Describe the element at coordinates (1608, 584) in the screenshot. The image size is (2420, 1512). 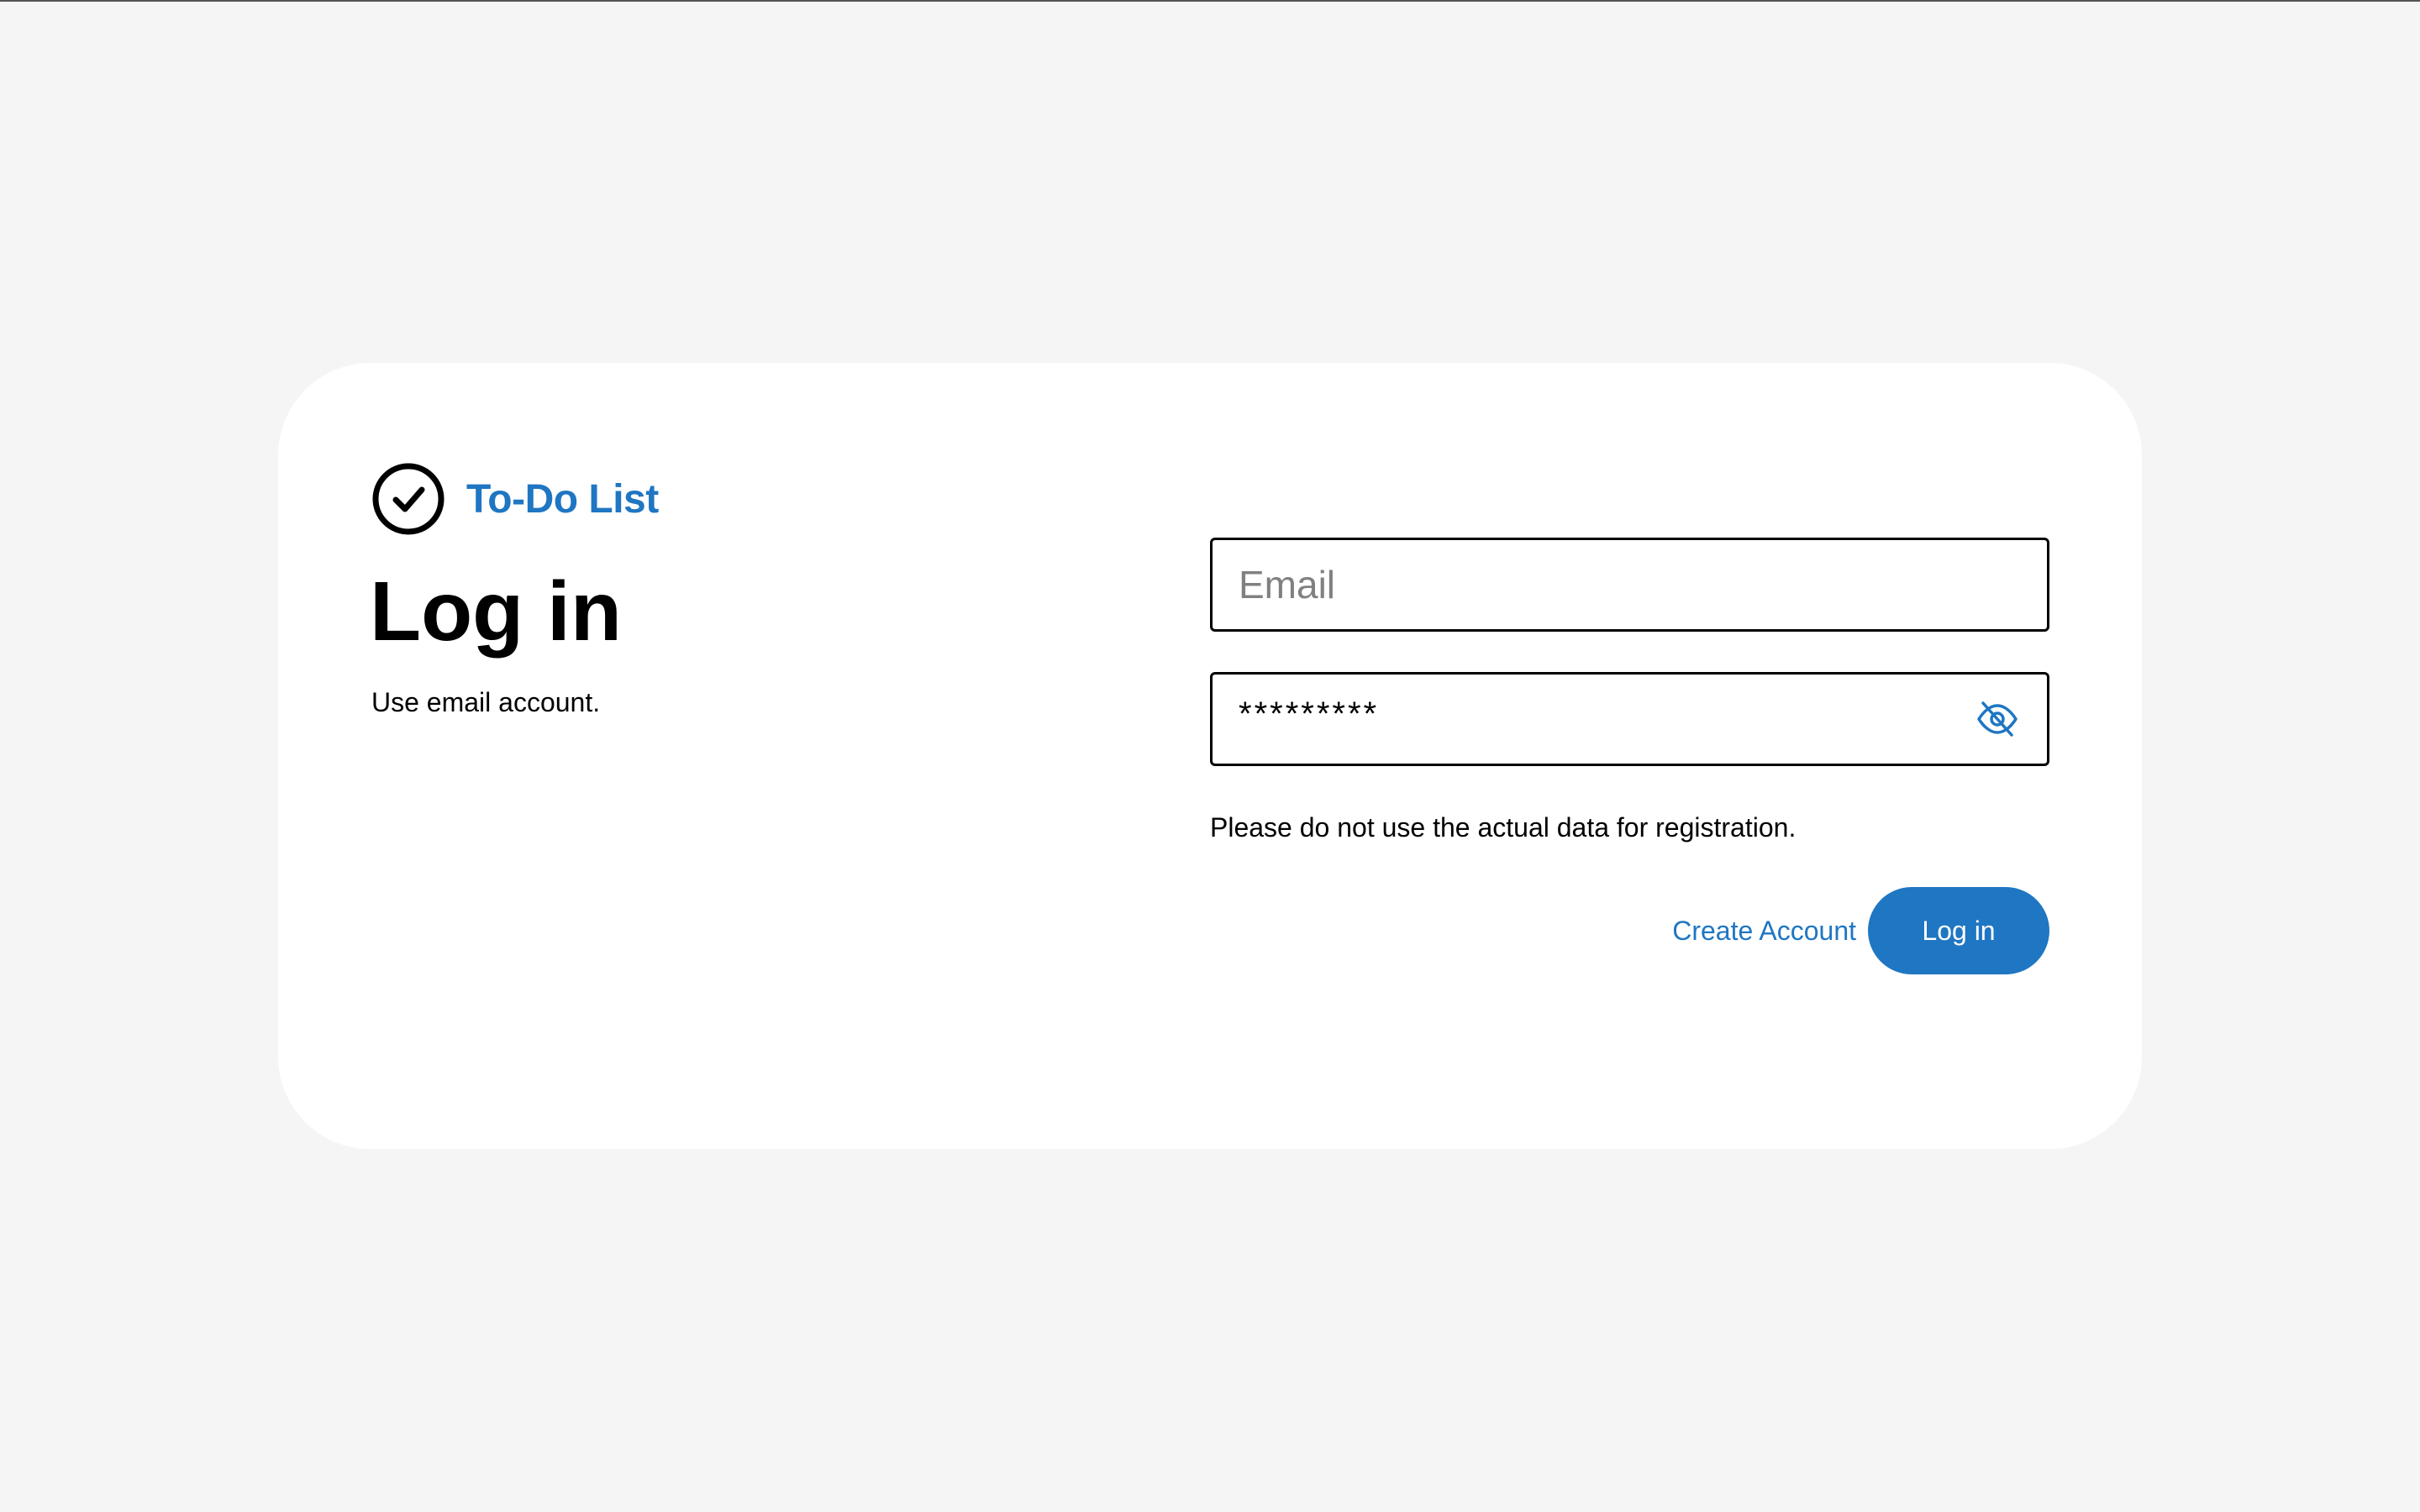
I see `email-input` at that location.